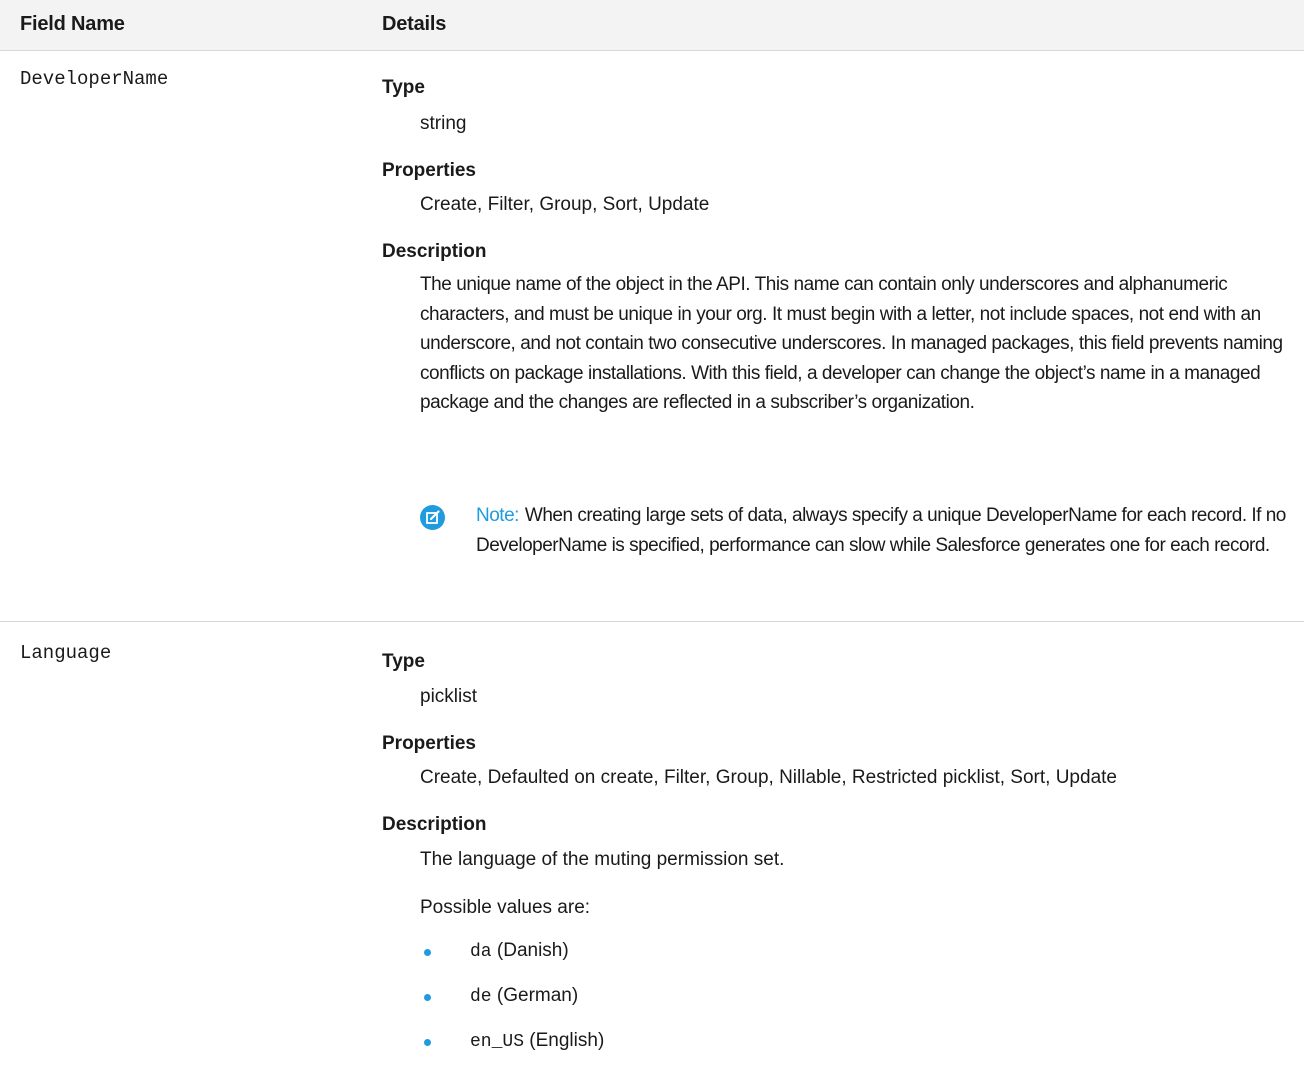 This screenshot has width=1304, height=1065. I want to click on column-header-field-name: Field Name, so click(72, 24).